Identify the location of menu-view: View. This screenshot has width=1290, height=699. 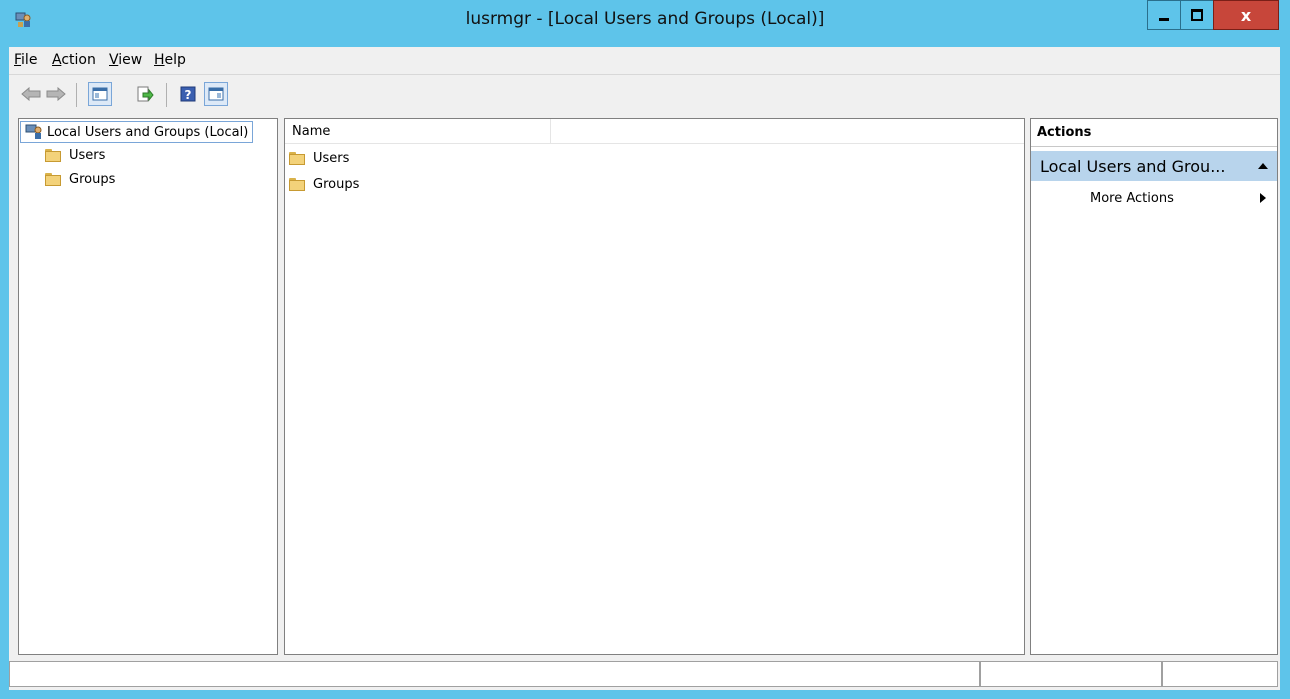
(125, 60).